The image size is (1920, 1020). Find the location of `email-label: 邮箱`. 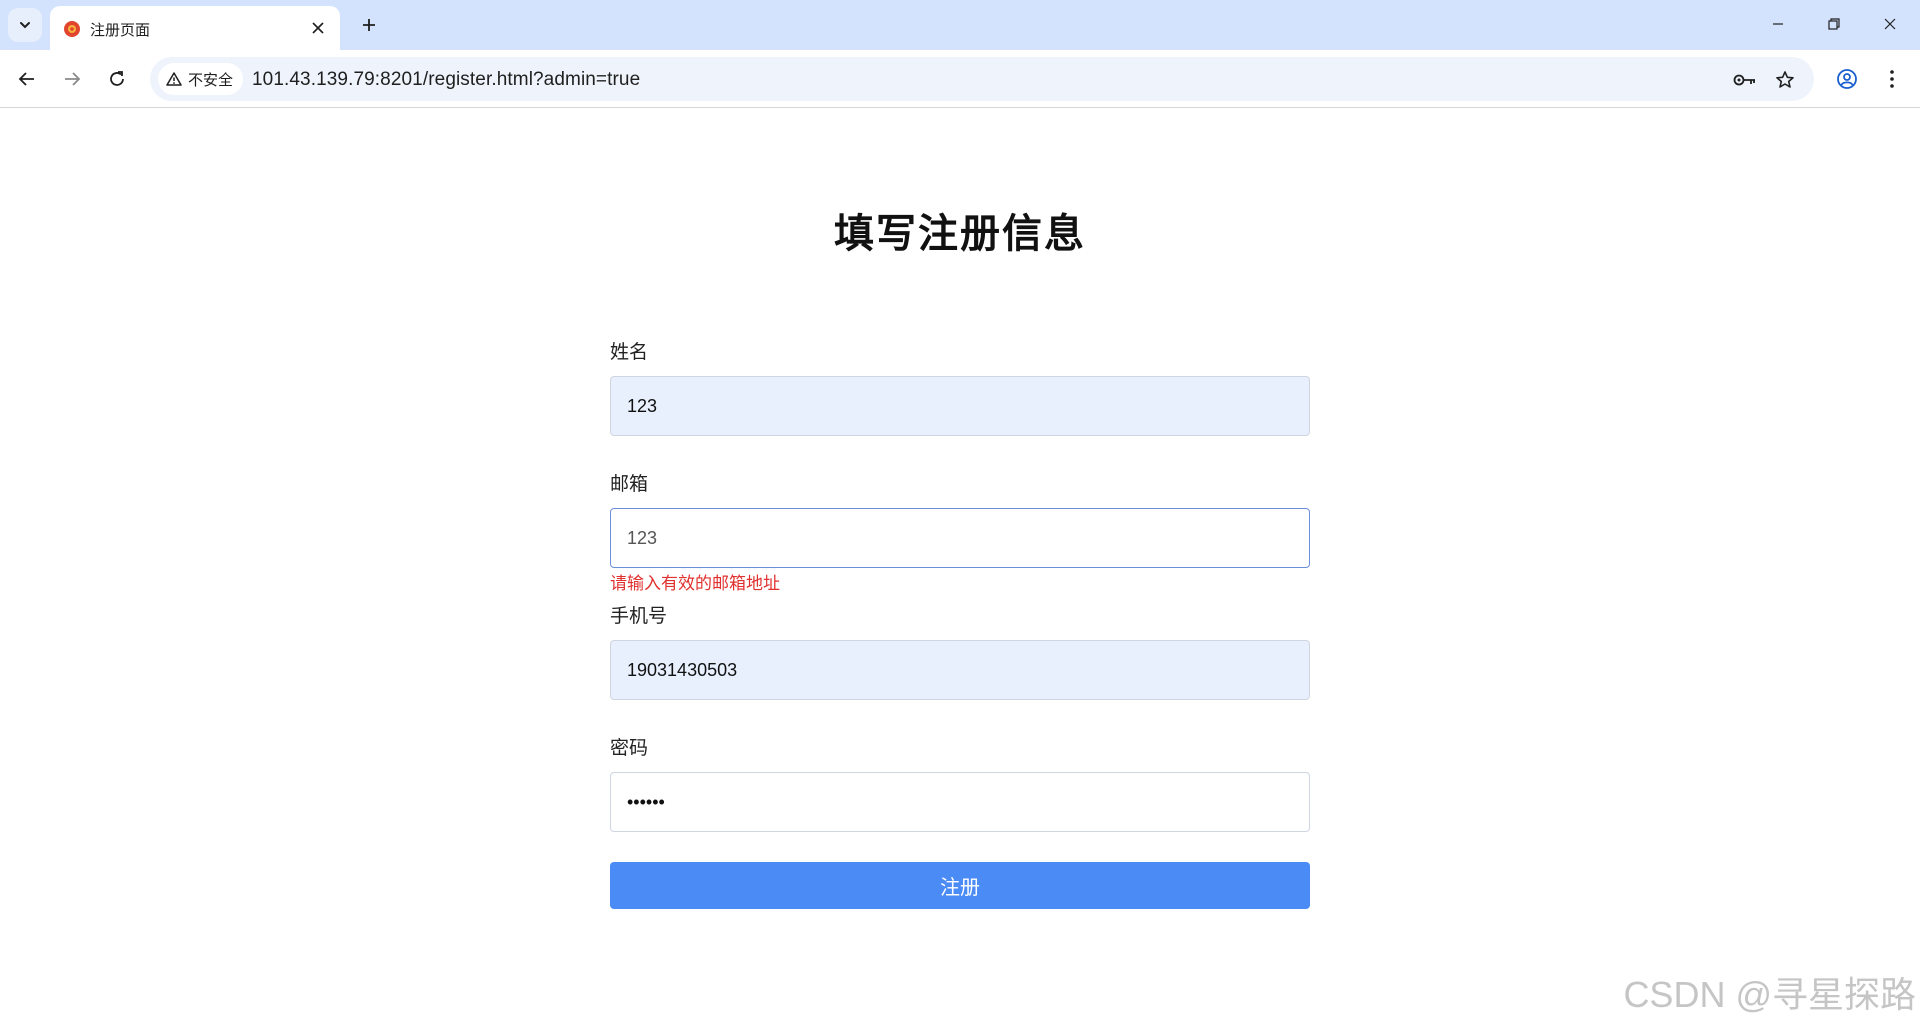

email-label: 邮箱 is located at coordinates (629, 484).